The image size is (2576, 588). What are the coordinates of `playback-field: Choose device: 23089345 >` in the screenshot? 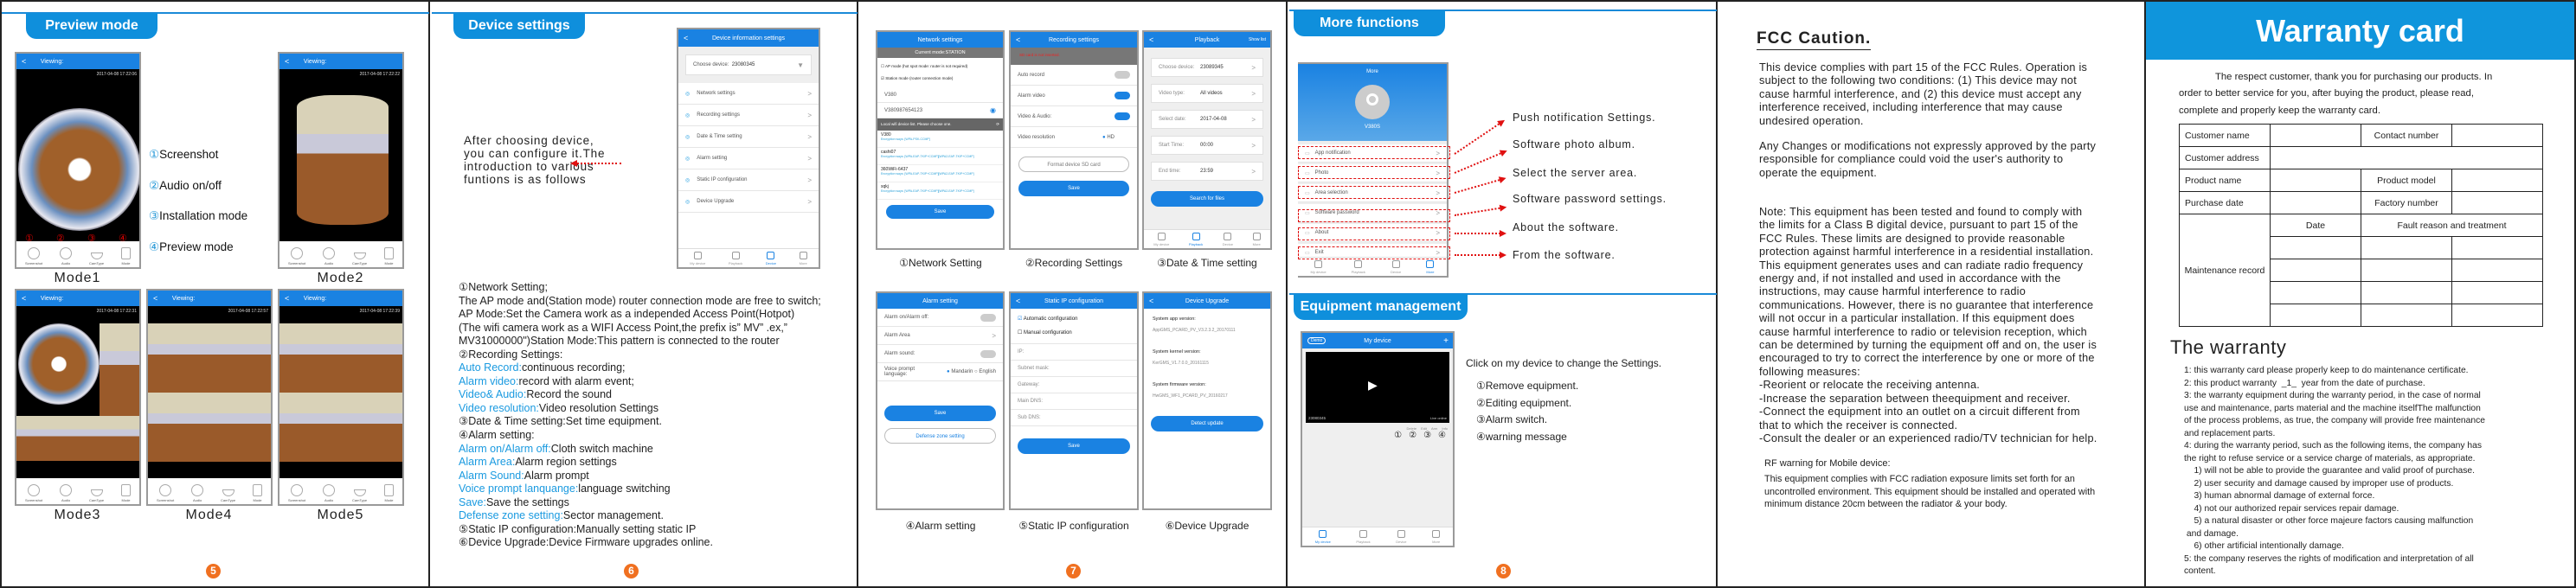 It's located at (1207, 67).